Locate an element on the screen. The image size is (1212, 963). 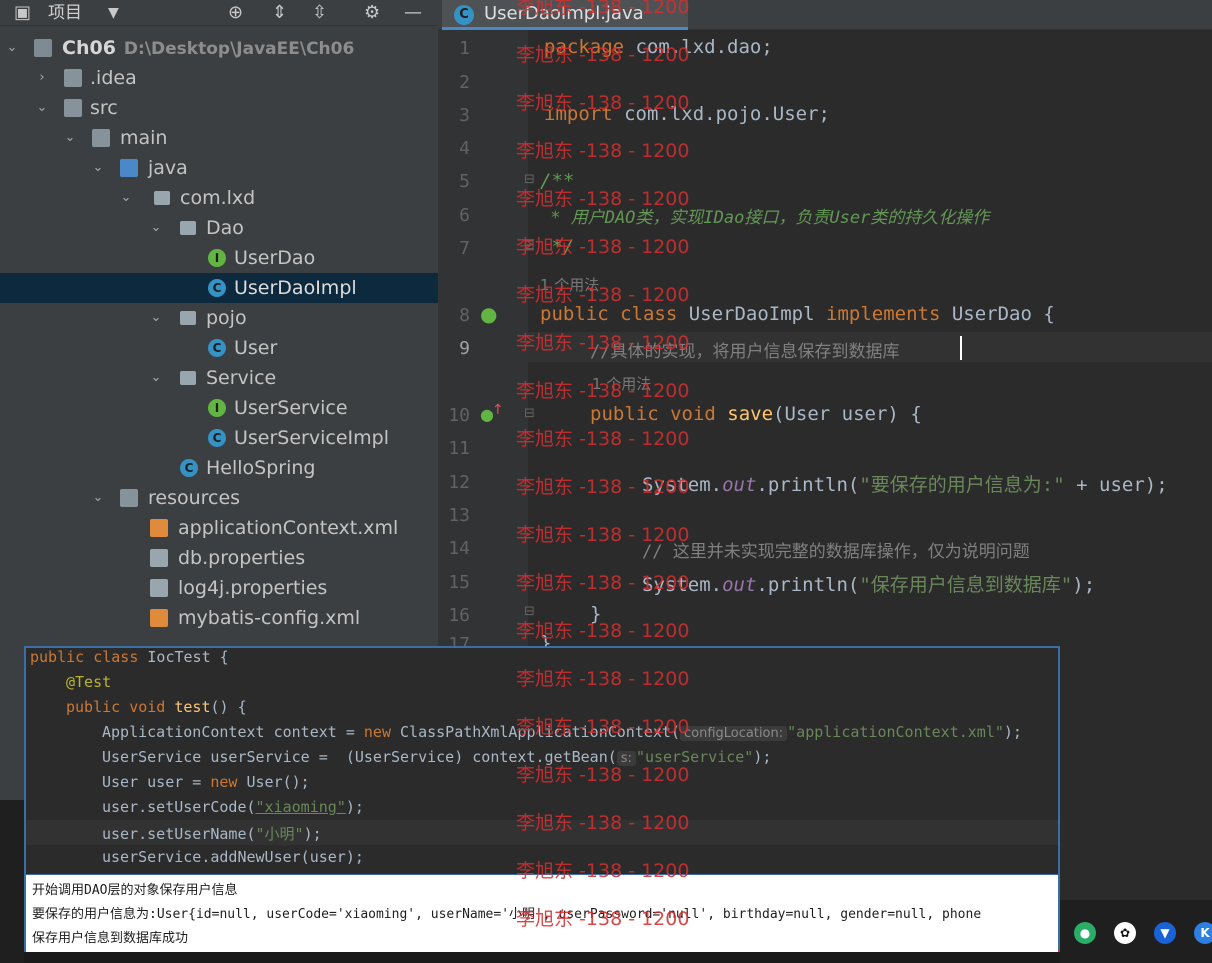
tree-item-dao: ⌄ Dao is located at coordinates (219, 228).